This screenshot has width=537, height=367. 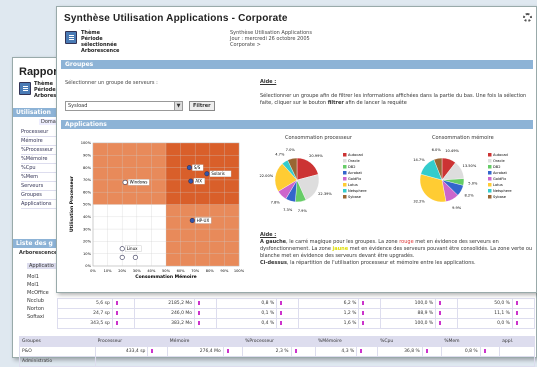 I want to click on group-name: Administratio, so click(x=57, y=361).